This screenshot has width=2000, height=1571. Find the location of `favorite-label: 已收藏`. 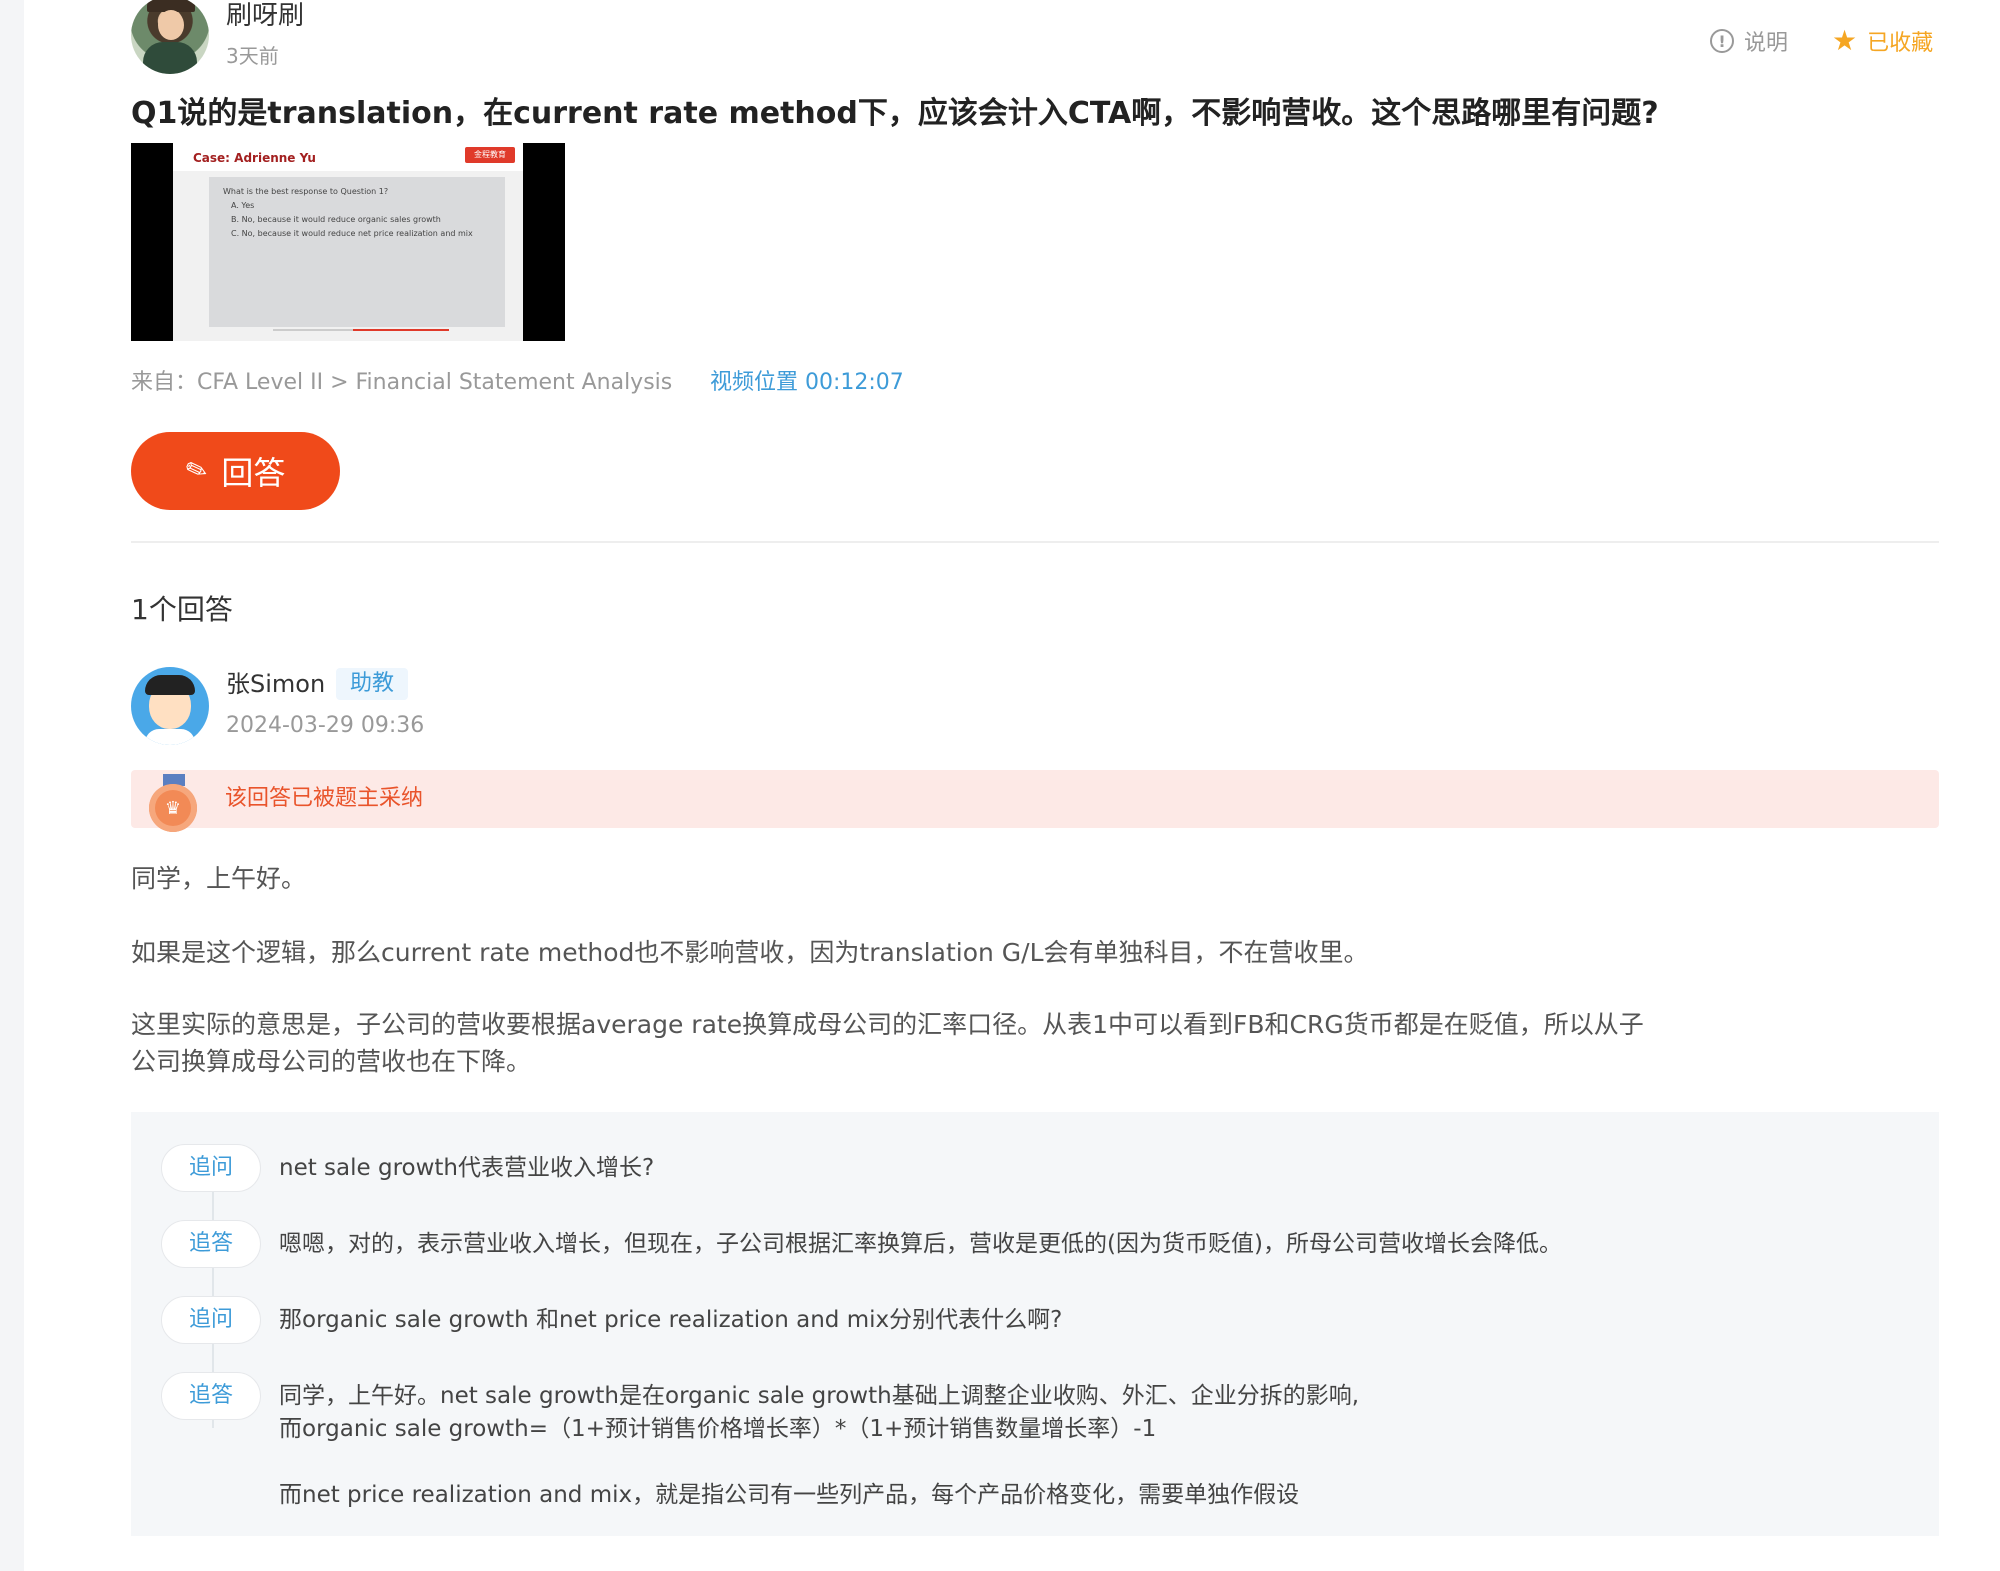

favorite-label: 已收藏 is located at coordinates (1900, 43).